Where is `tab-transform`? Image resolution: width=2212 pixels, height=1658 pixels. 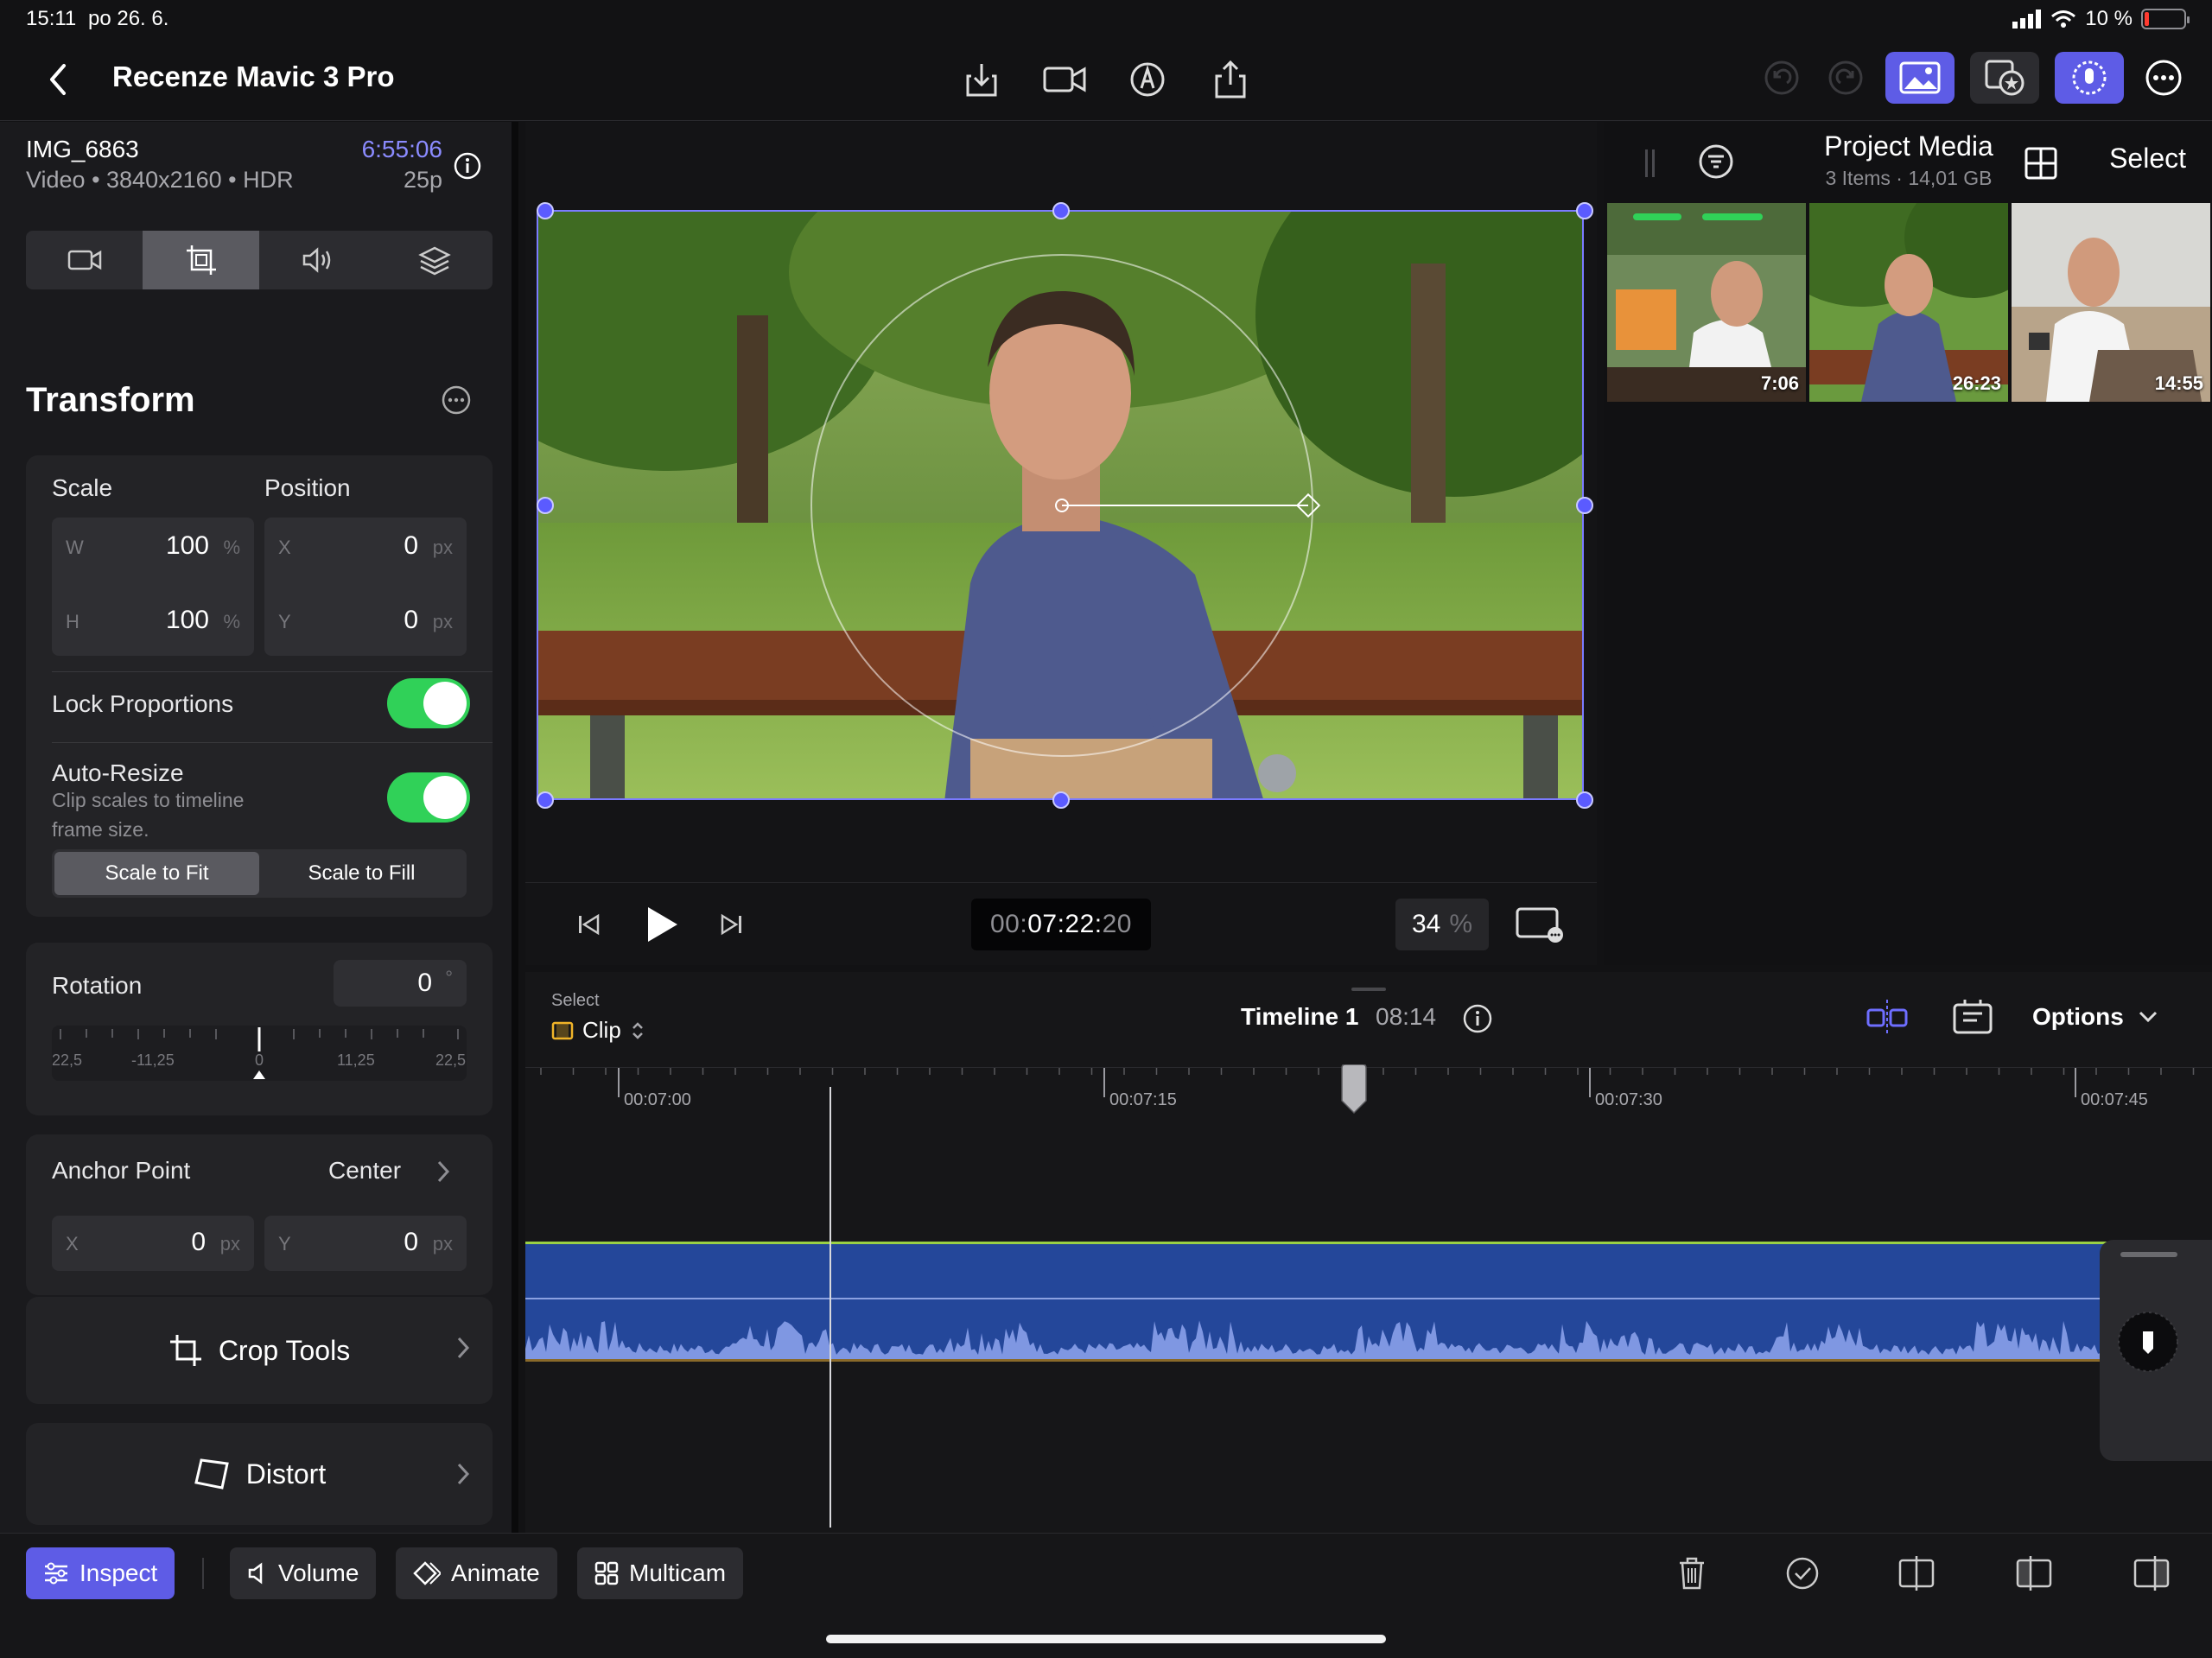 tab-transform is located at coordinates (201, 260).